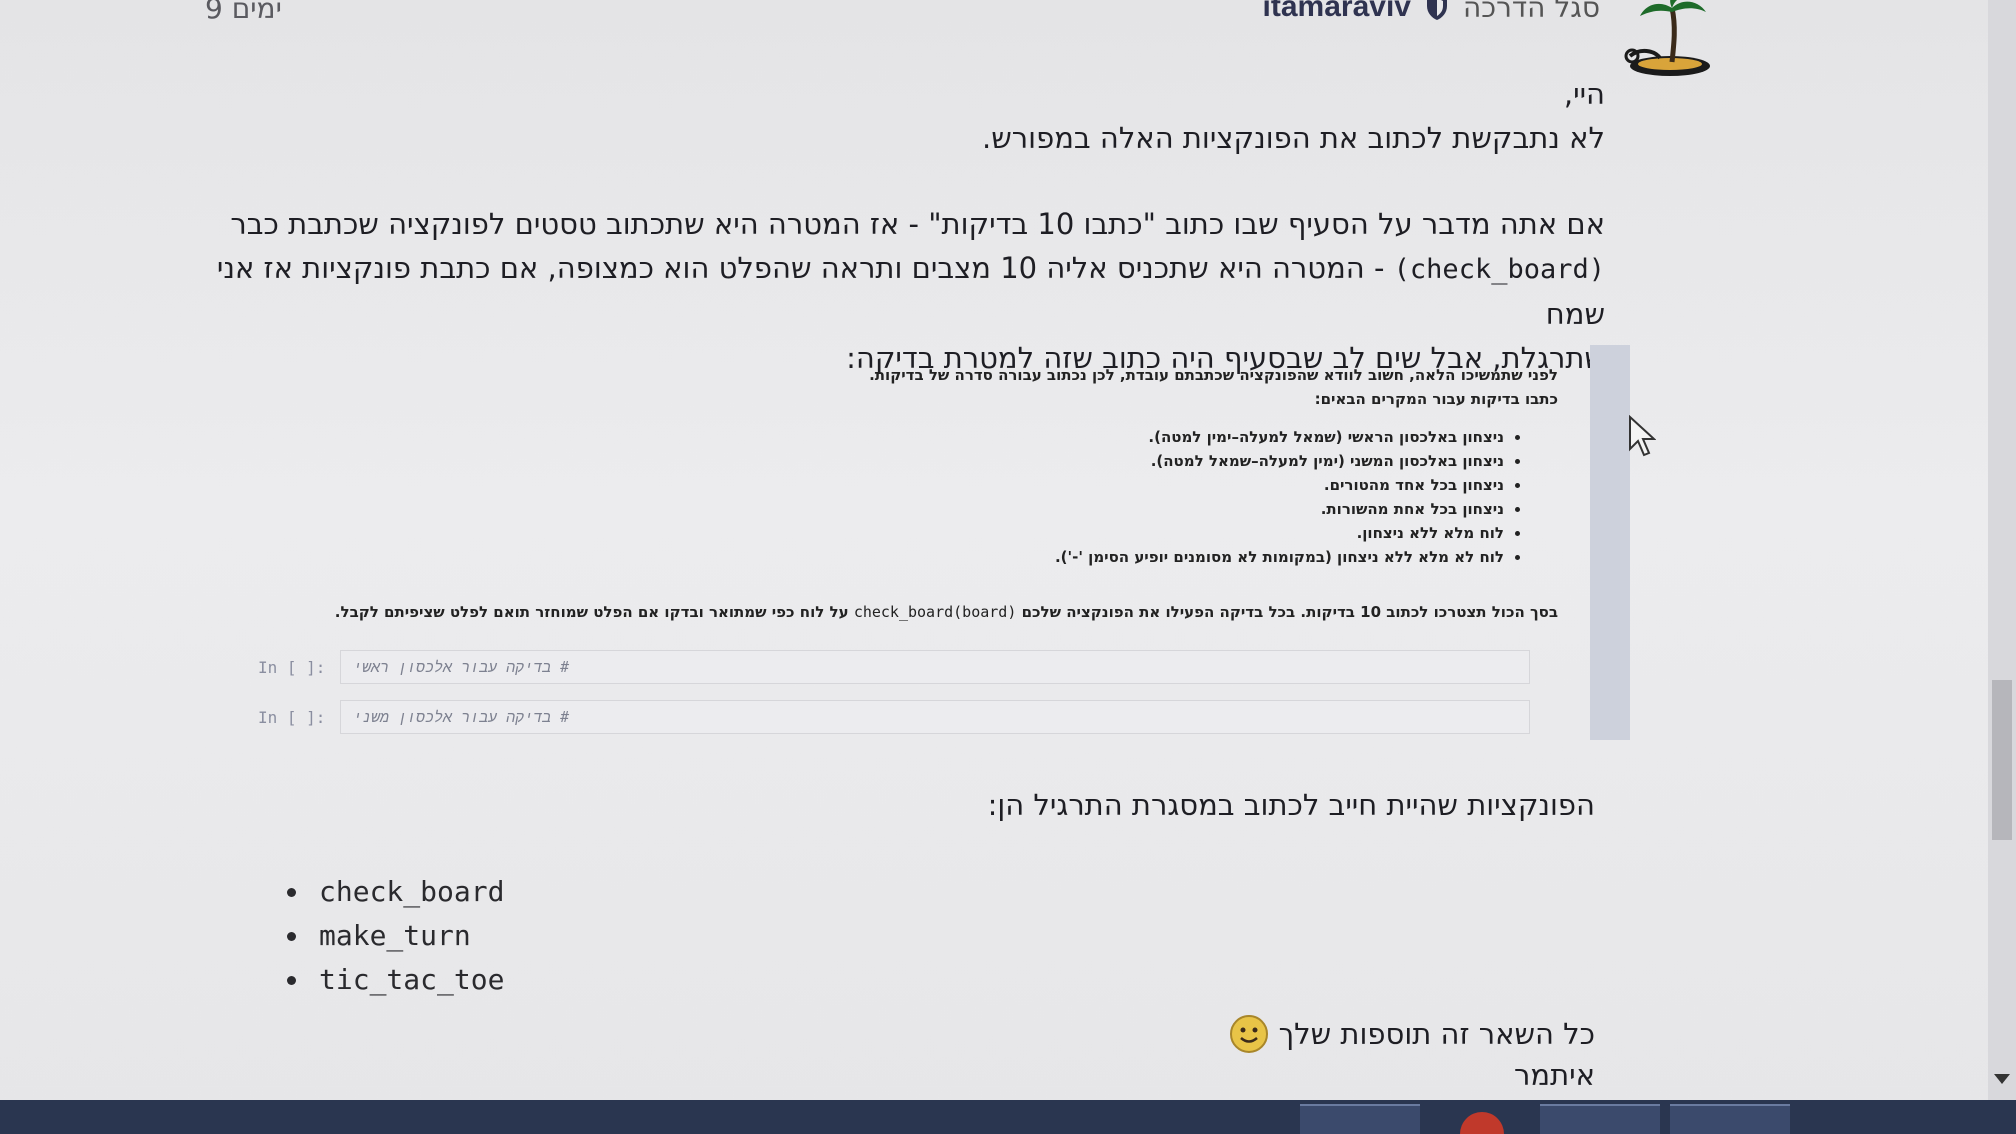  What do you see at coordinates (2002, 550) in the screenshot?
I see `vertical-scrollbar` at bounding box center [2002, 550].